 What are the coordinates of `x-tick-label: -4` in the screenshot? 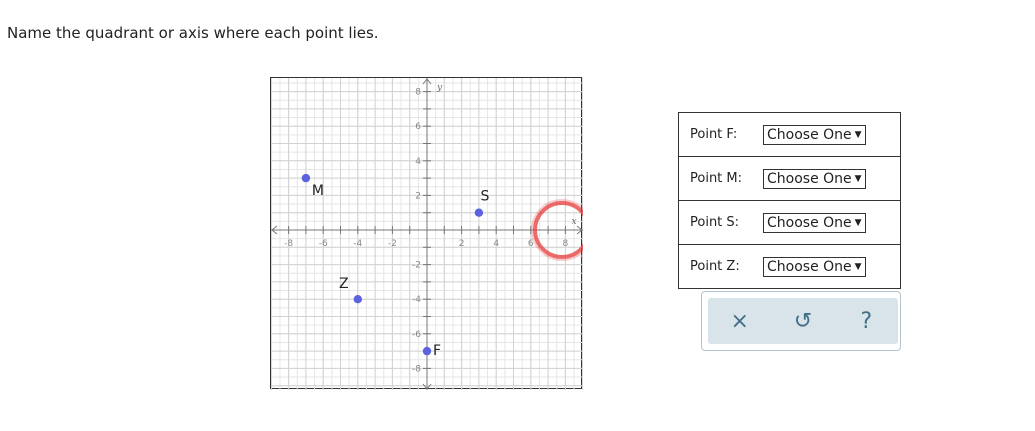 It's located at (357, 244).